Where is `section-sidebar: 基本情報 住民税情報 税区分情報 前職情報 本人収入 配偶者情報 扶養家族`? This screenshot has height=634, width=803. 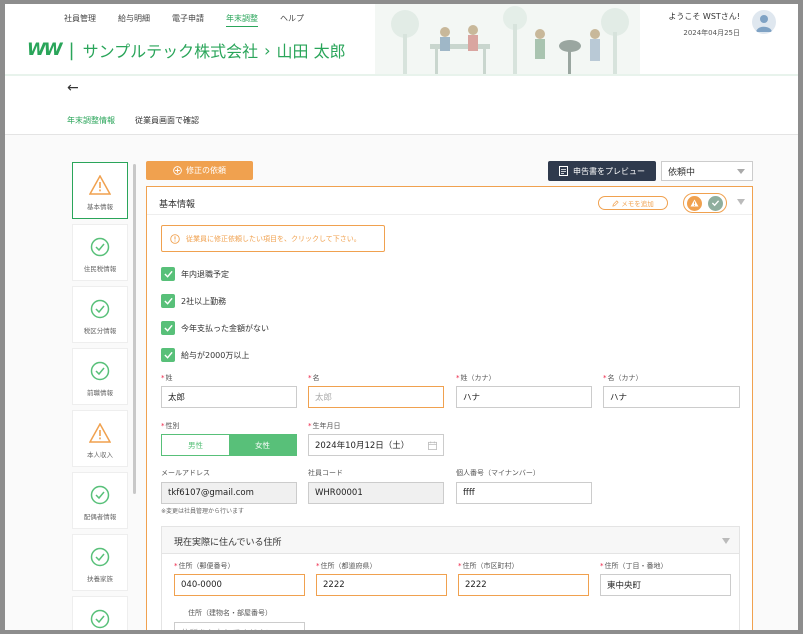 section-sidebar: 基本情報 住民税情報 税区分情報 前職情報 本人収入 配偶者情報 扶養家族 is located at coordinates (100, 396).